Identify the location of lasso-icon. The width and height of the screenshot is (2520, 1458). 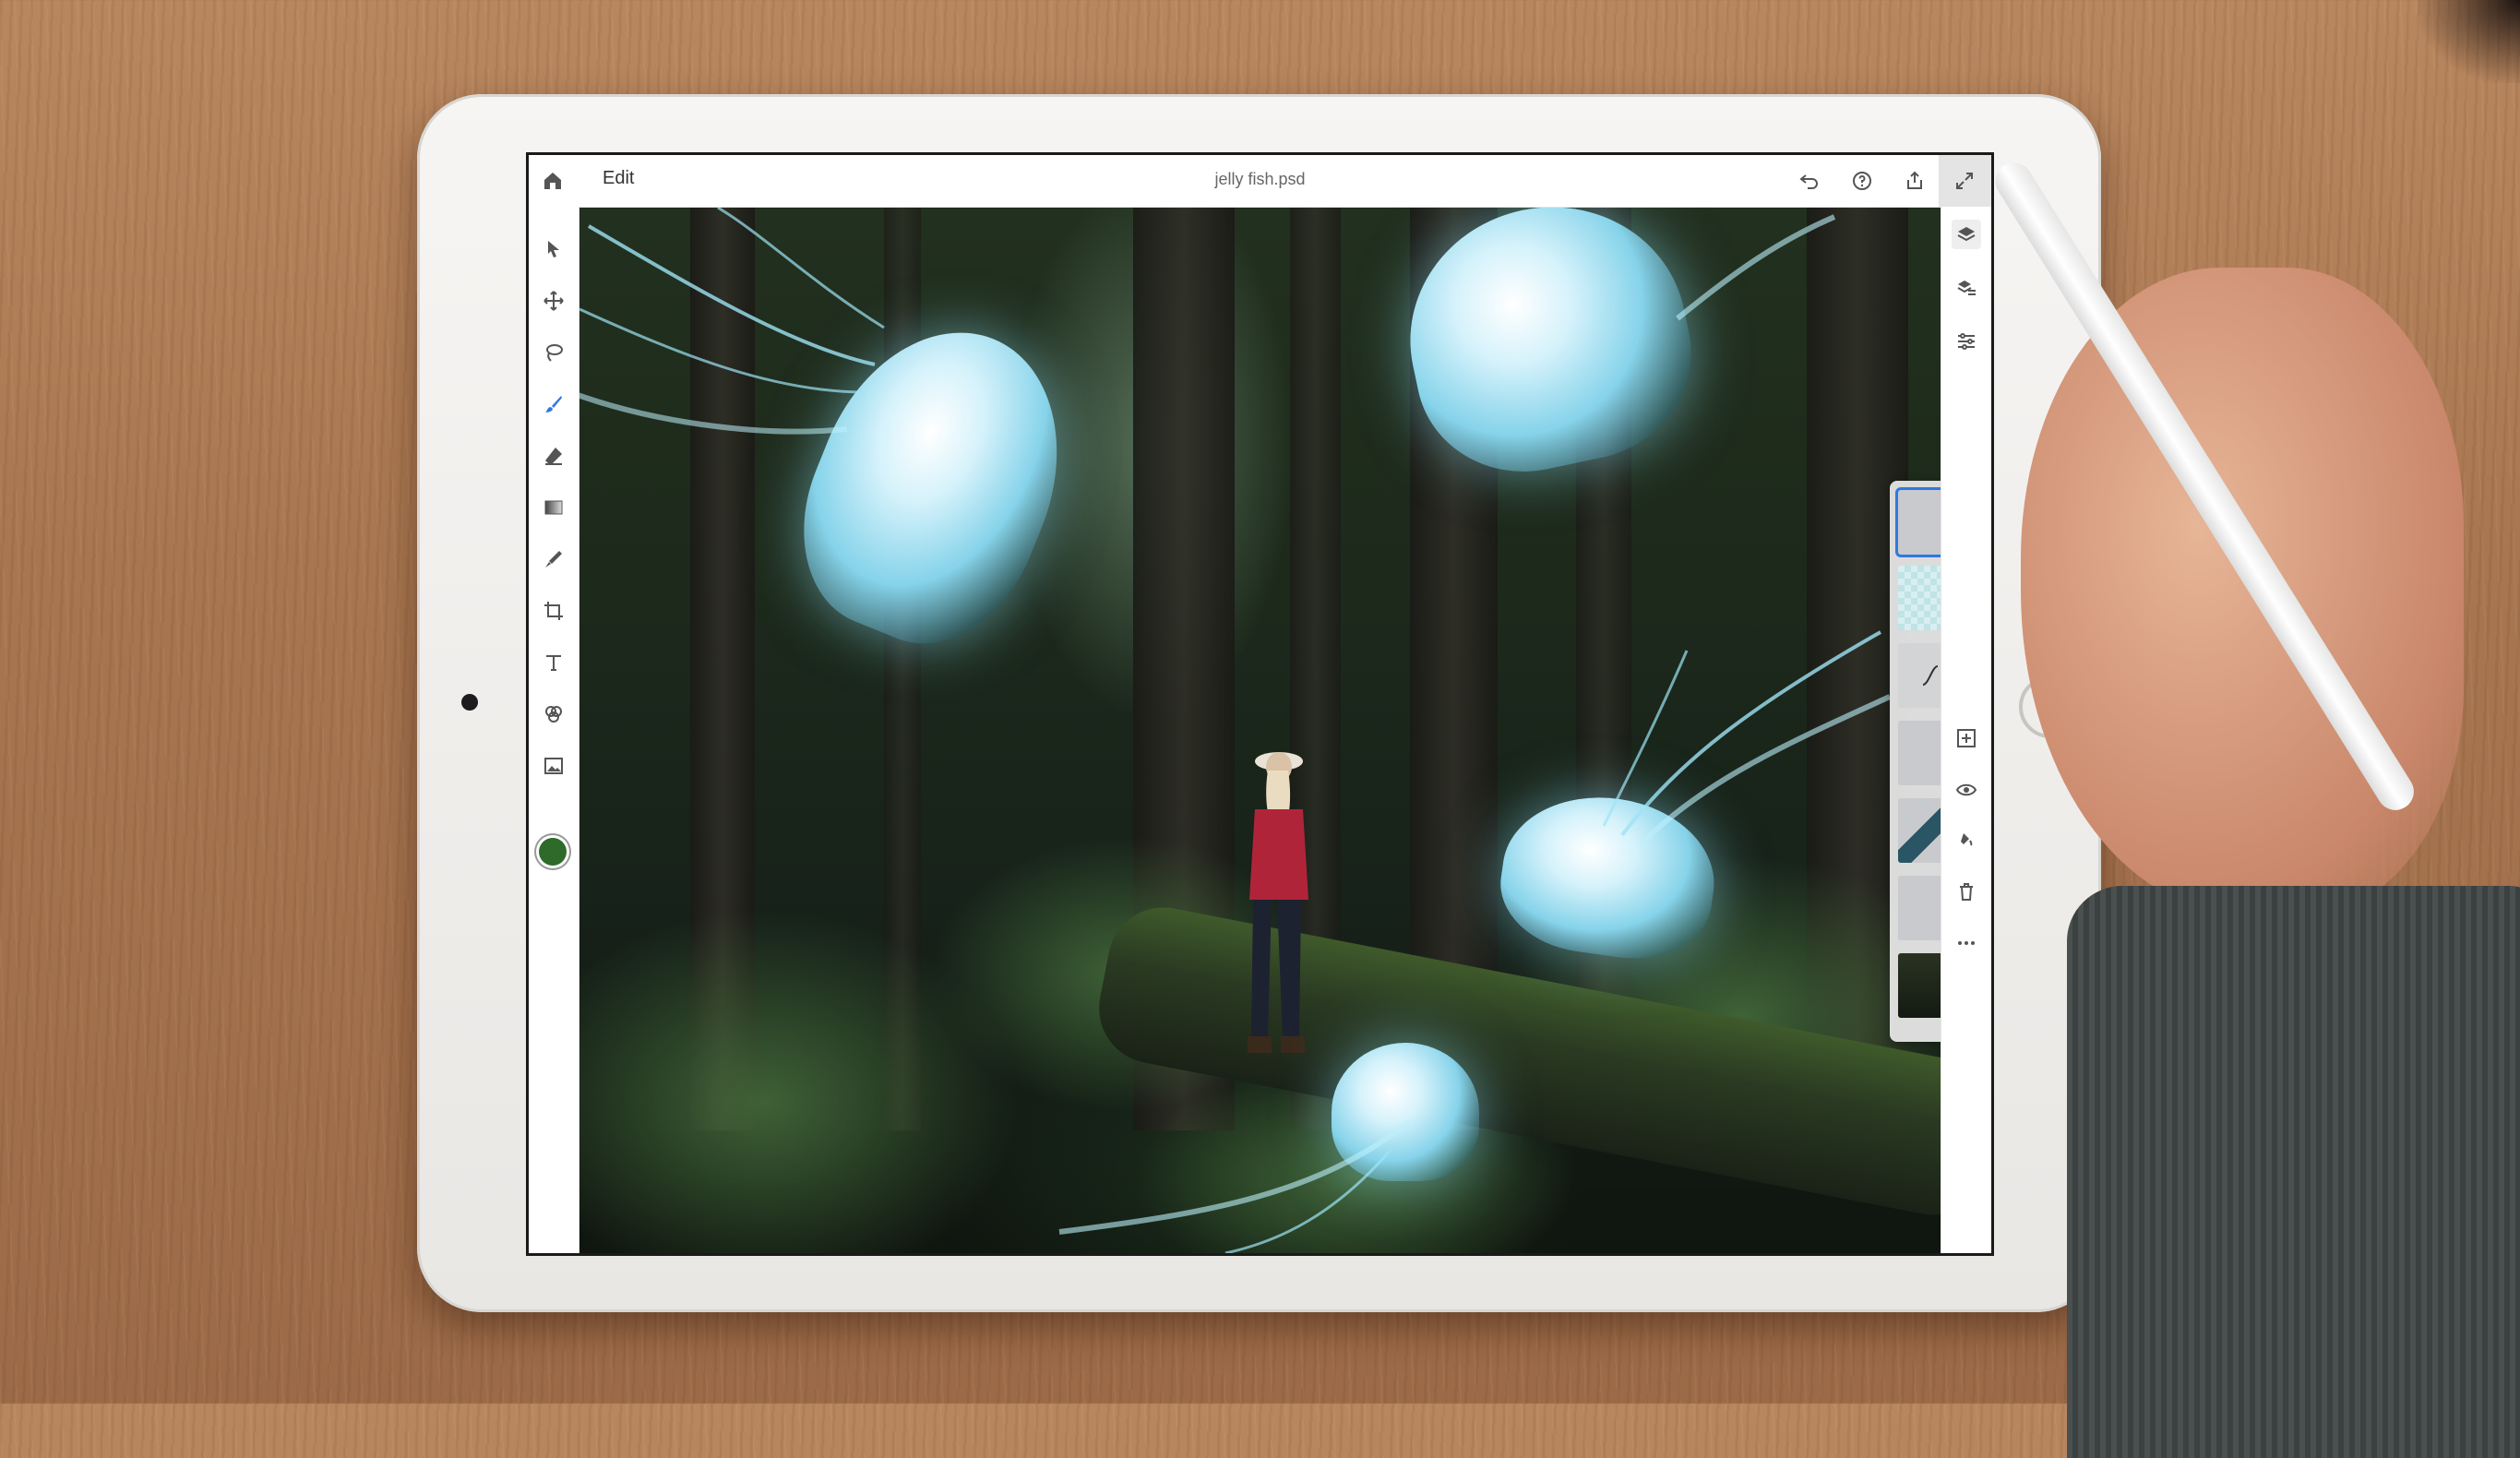
(553, 352).